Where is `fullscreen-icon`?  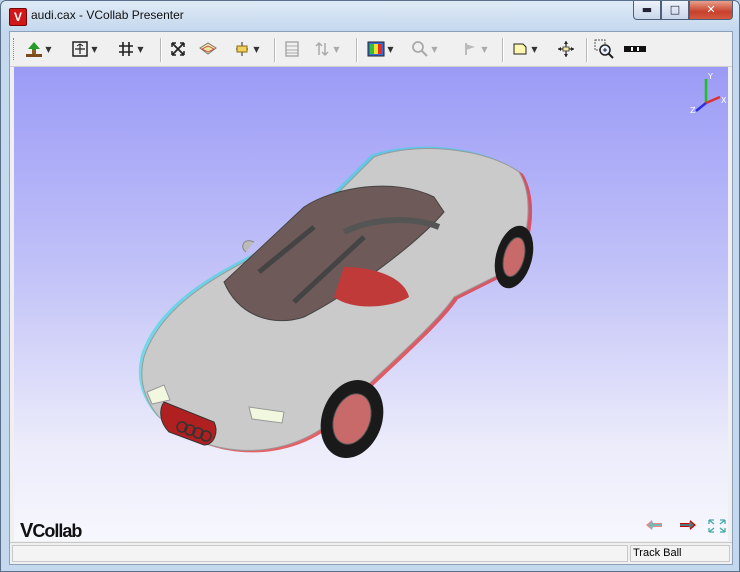
fullscreen-icon is located at coordinates (717, 526).